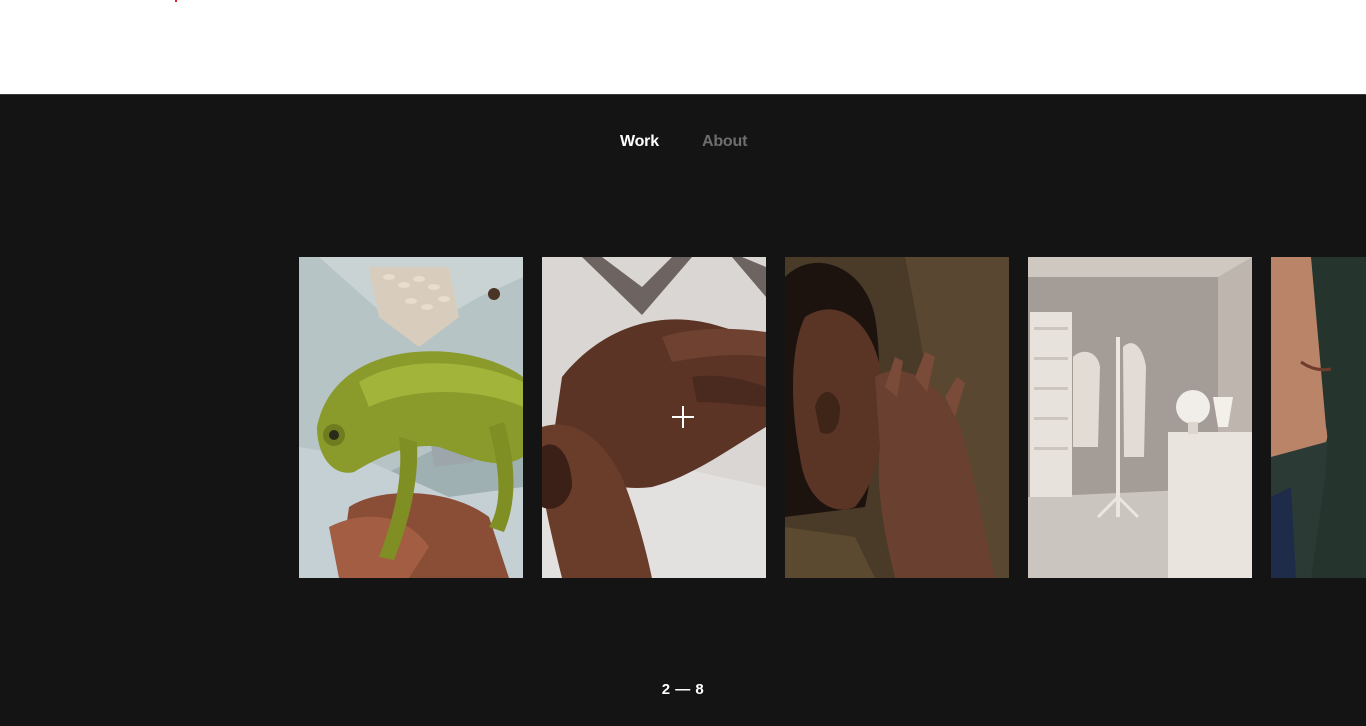 The width and height of the screenshot is (1366, 726). I want to click on bedroom-image, so click(1140, 417).